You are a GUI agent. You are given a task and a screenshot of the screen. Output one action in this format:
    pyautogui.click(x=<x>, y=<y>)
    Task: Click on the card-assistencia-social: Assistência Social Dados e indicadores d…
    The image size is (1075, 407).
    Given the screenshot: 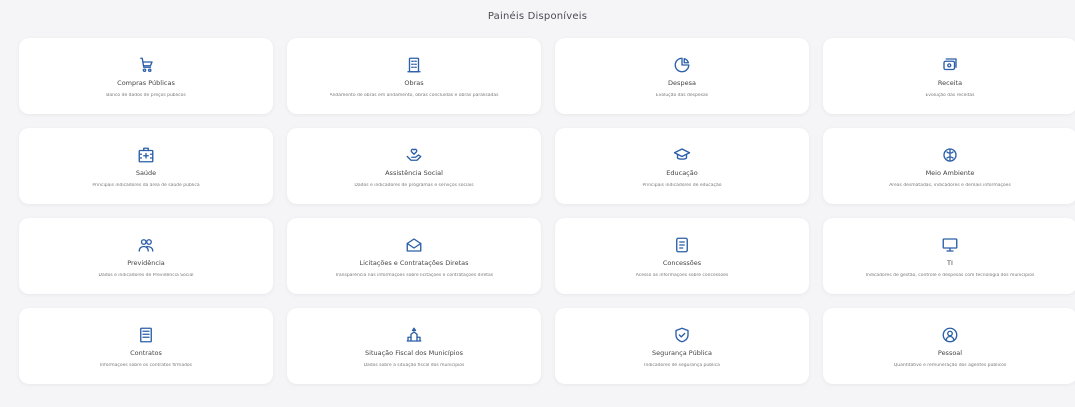 What is the action you would take?
    pyautogui.click(x=414, y=166)
    